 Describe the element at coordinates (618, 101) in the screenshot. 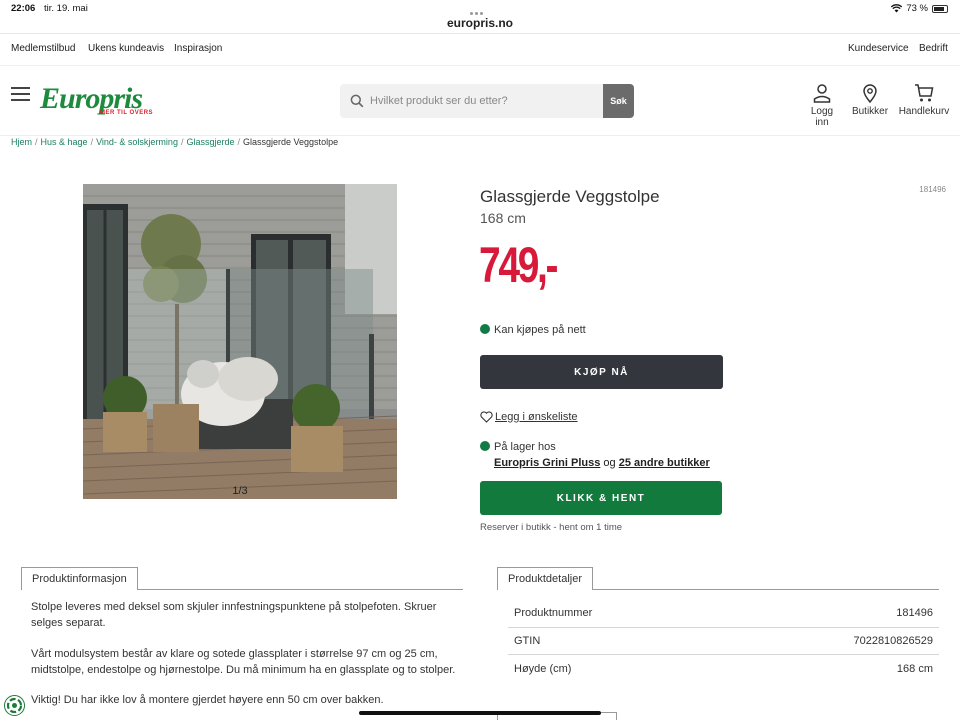

I see `search-button: Søk` at that location.